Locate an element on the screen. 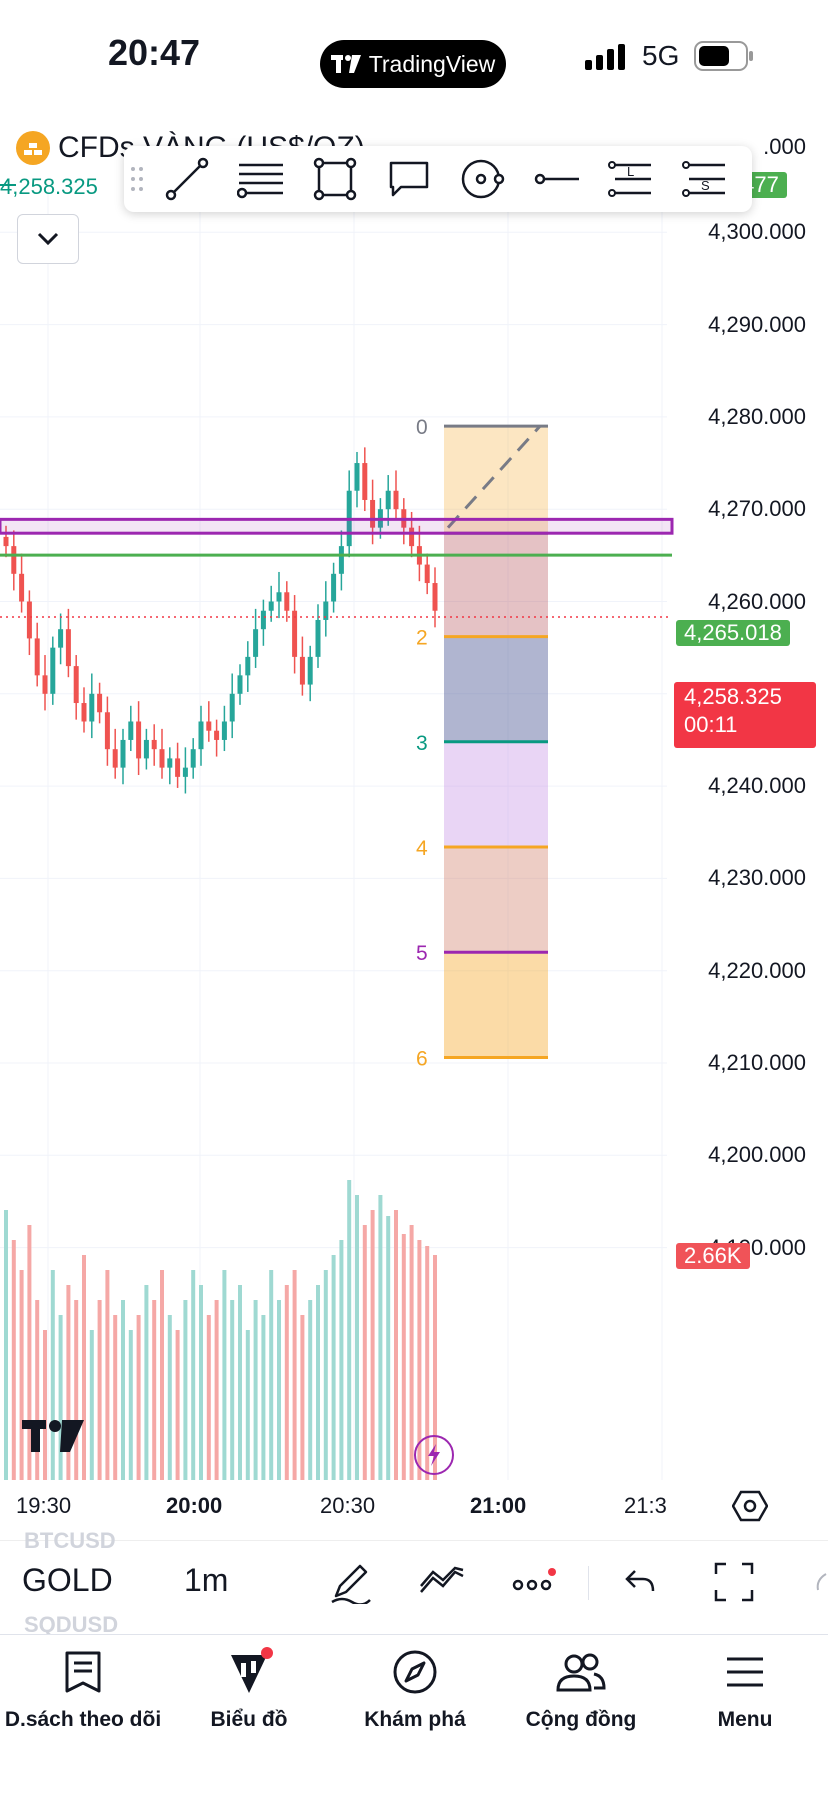 This screenshot has width=828, height=1796. tradingview-logo-icon is located at coordinates (345, 64).